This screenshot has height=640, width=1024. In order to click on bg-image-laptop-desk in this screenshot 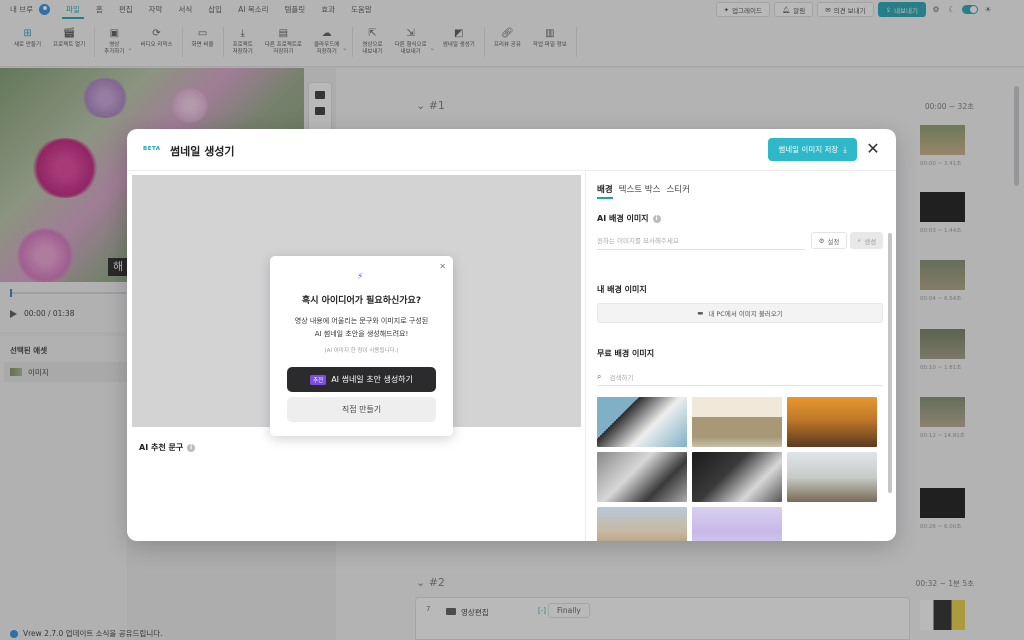, I will do `click(642, 477)`.